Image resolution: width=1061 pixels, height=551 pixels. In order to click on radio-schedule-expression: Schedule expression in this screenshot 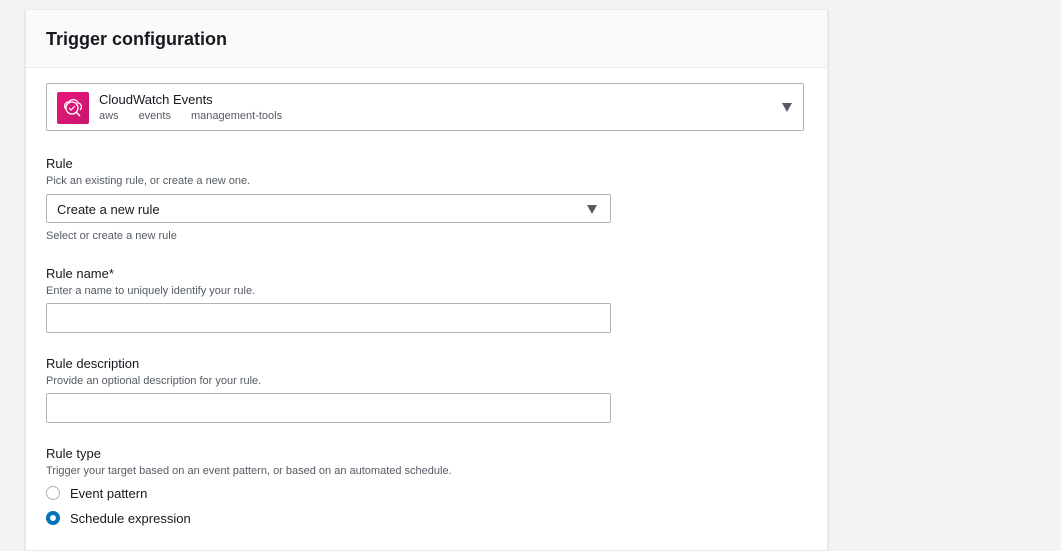, I will do `click(118, 518)`.